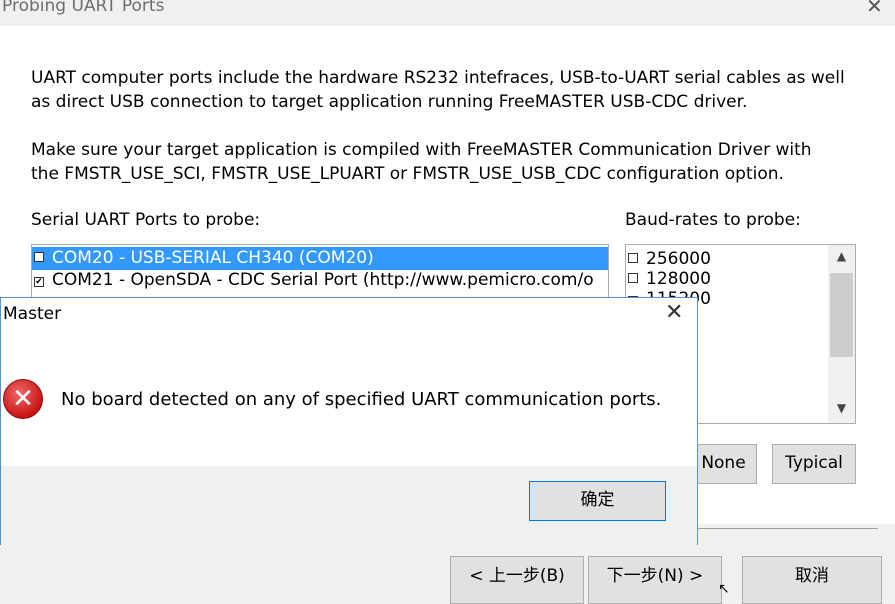  Describe the element at coordinates (841, 256) in the screenshot. I see `scroll-up-icon: ▲` at that location.